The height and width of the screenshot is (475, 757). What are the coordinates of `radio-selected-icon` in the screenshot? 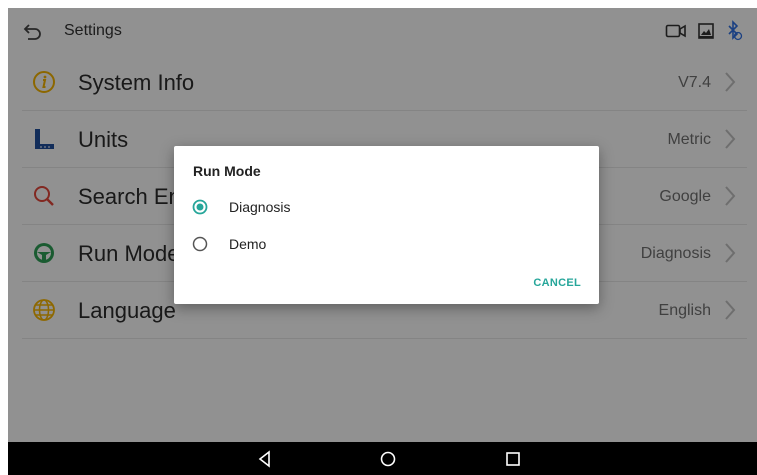 It's located at (200, 207).